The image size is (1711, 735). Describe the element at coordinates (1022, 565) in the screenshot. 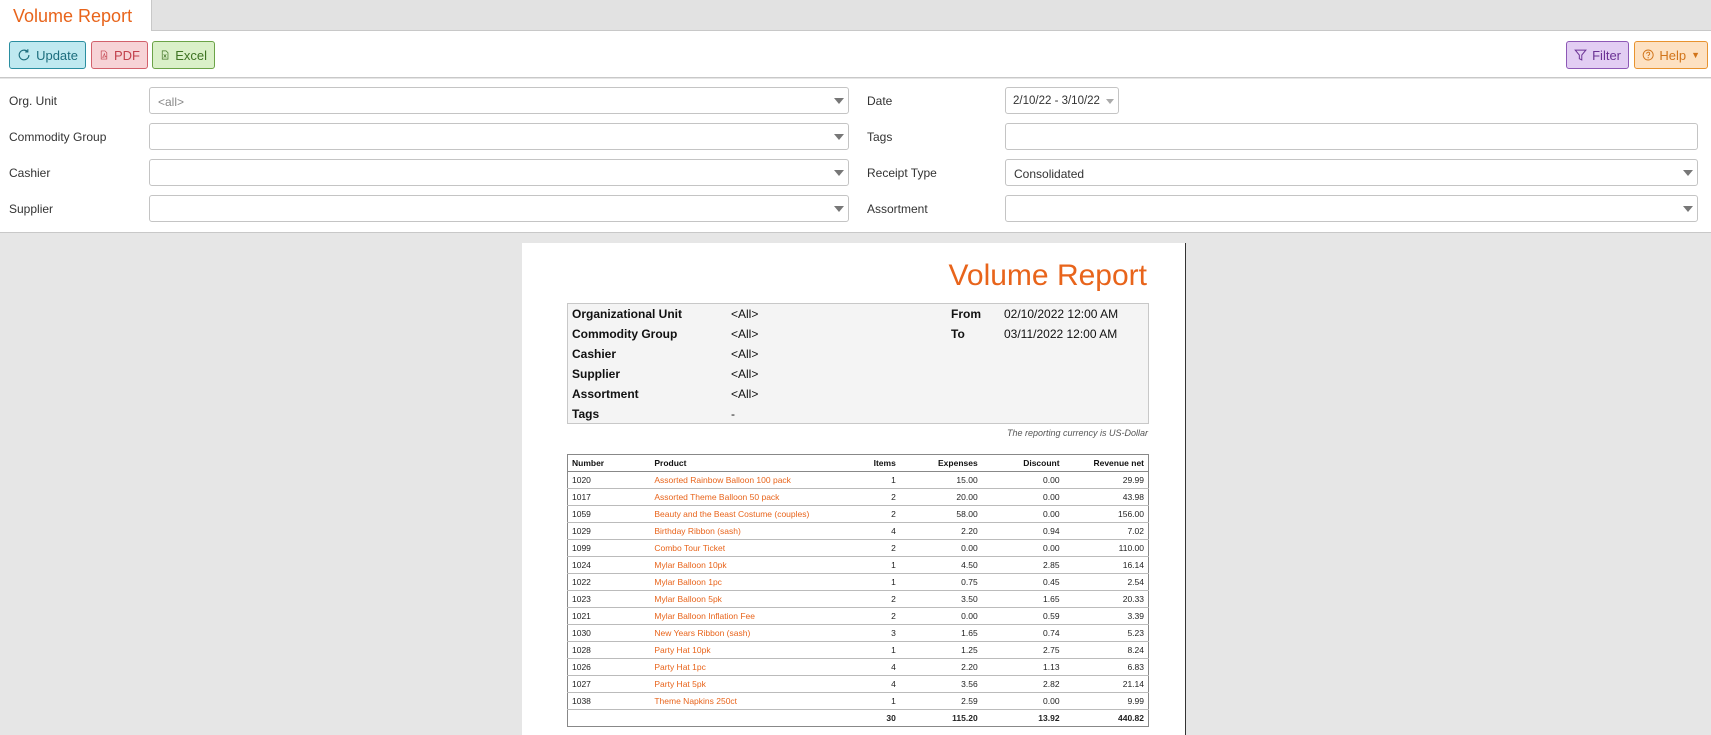

I see `cell-discount: 2.85` at that location.